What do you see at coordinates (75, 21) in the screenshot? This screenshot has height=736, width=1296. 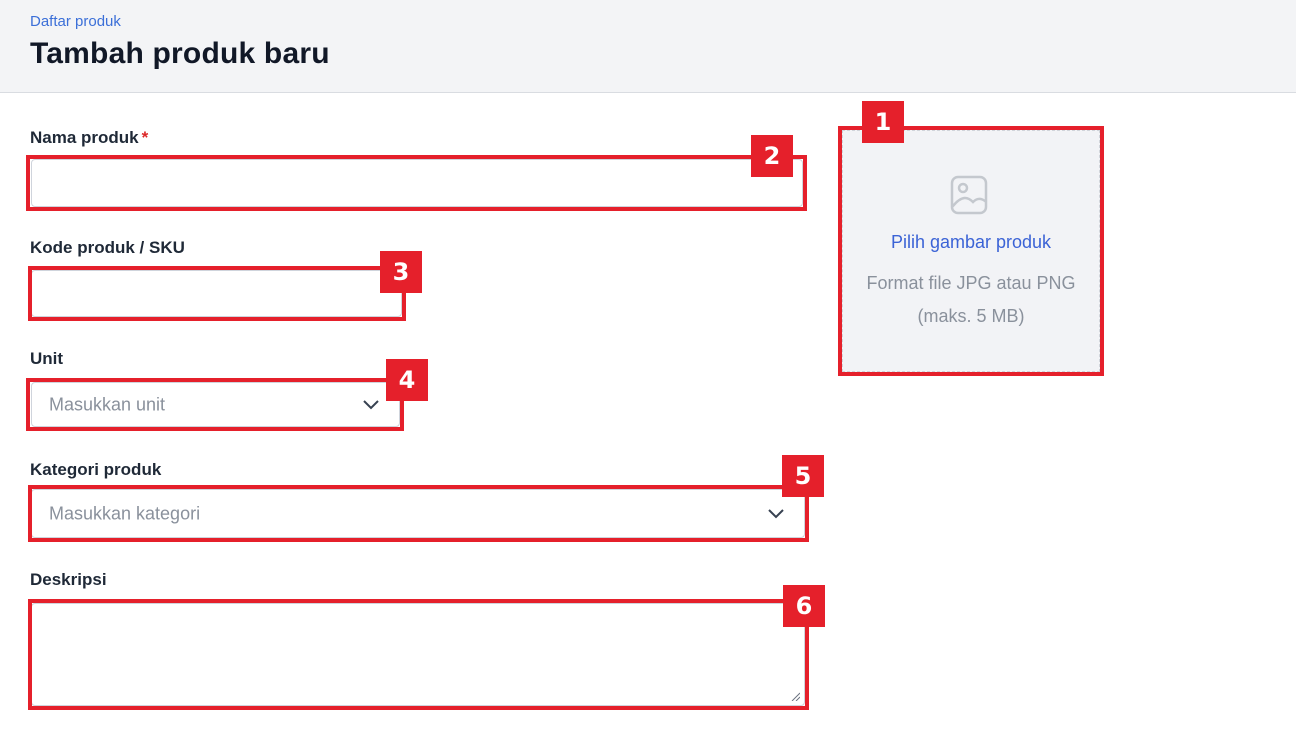 I see `breadcrumb-link: Daftar produk` at bounding box center [75, 21].